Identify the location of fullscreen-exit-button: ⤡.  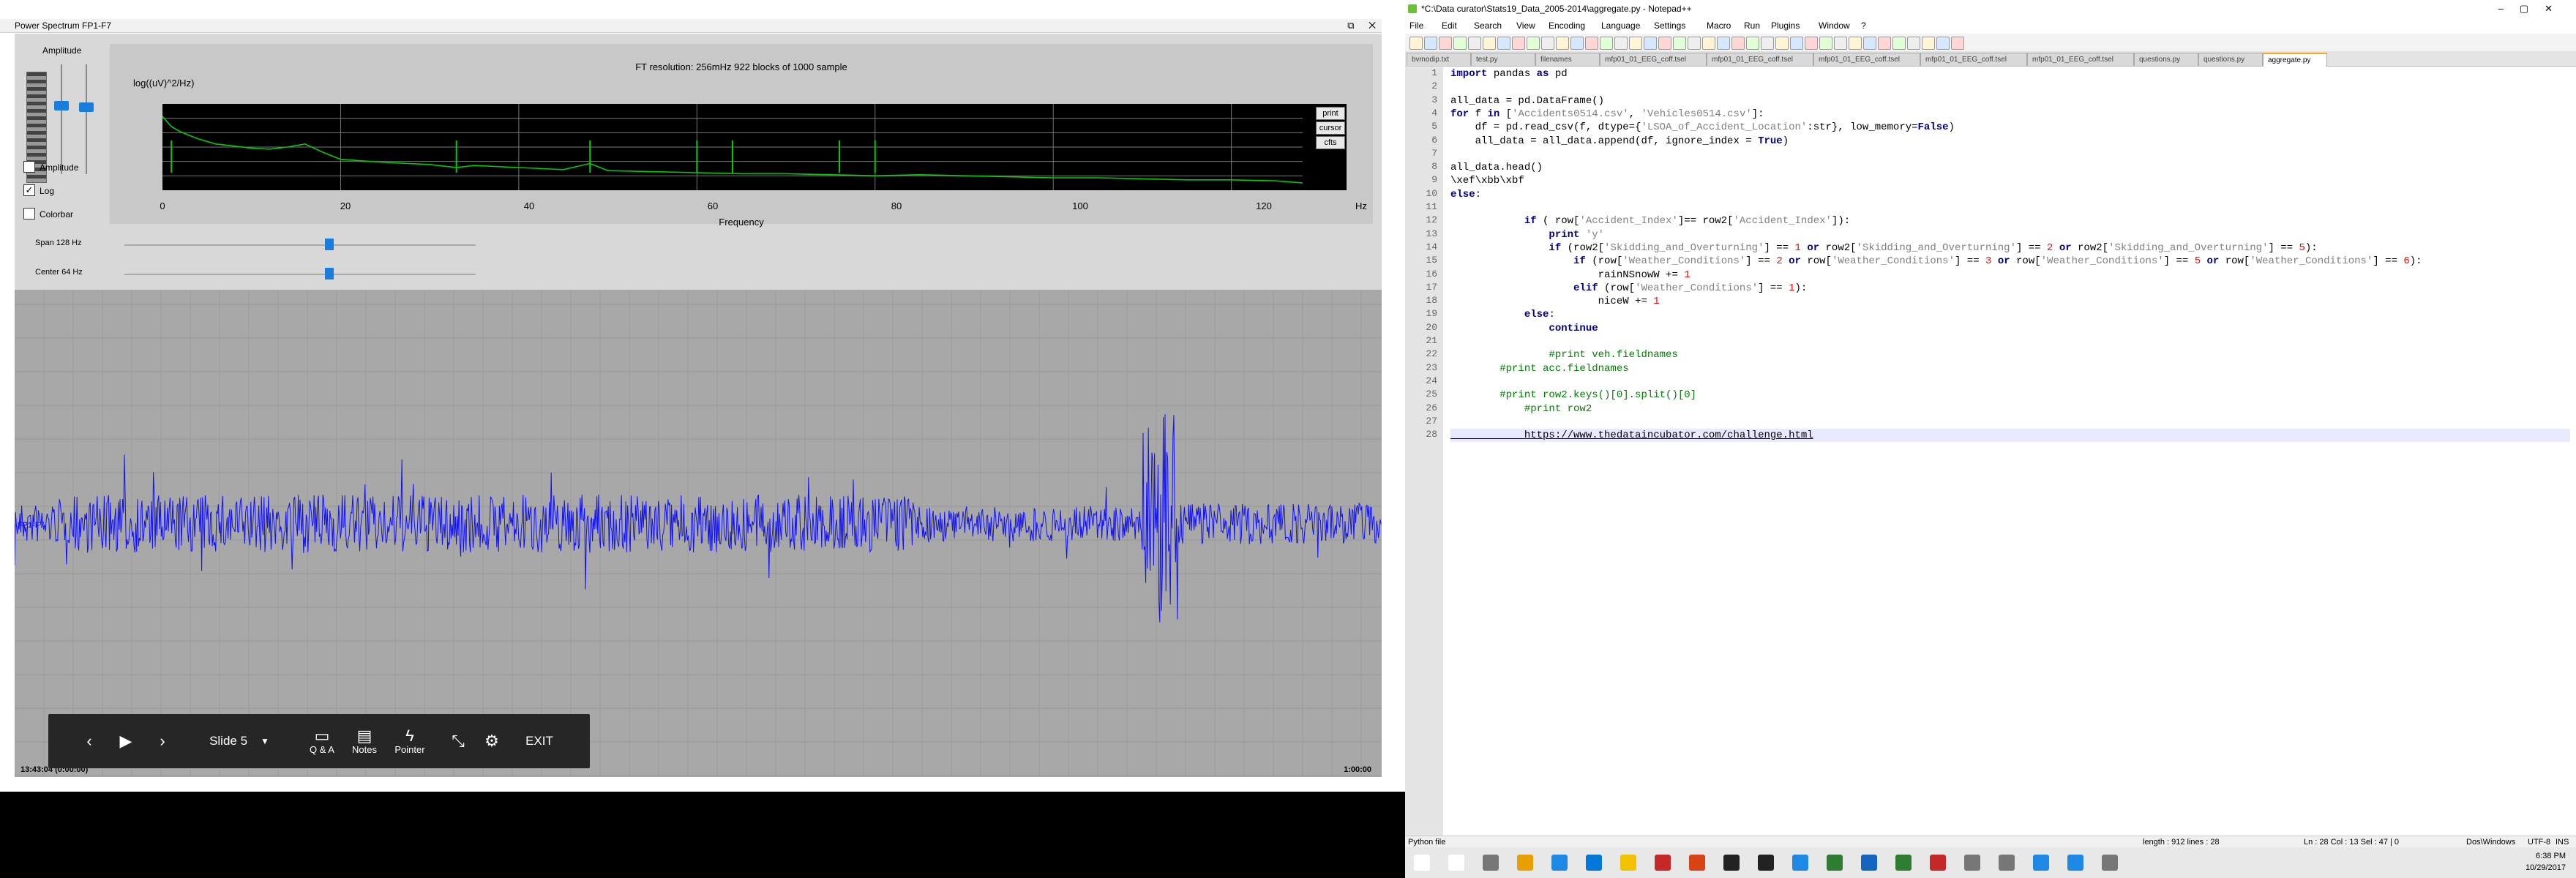
(458, 741).